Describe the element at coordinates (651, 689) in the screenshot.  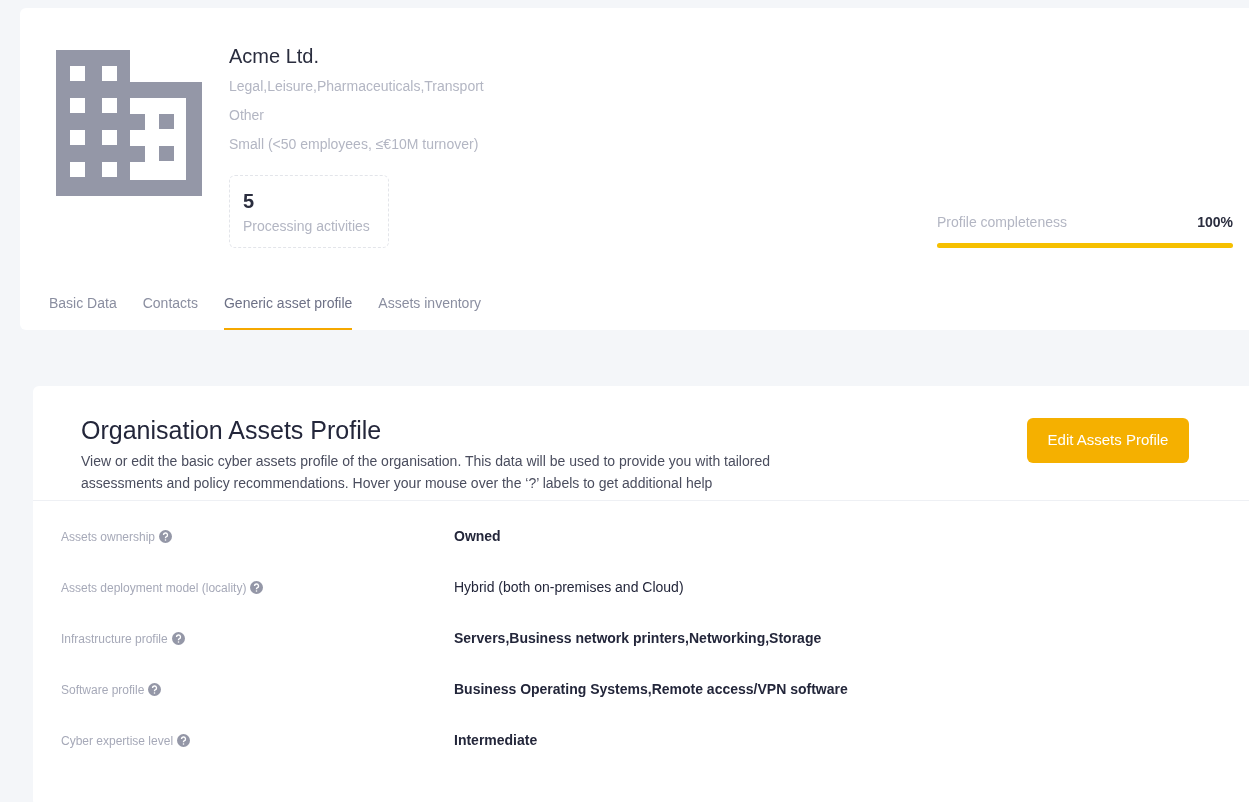
I see `field-value: Business Operating Systems,Remote access/VPN software` at that location.